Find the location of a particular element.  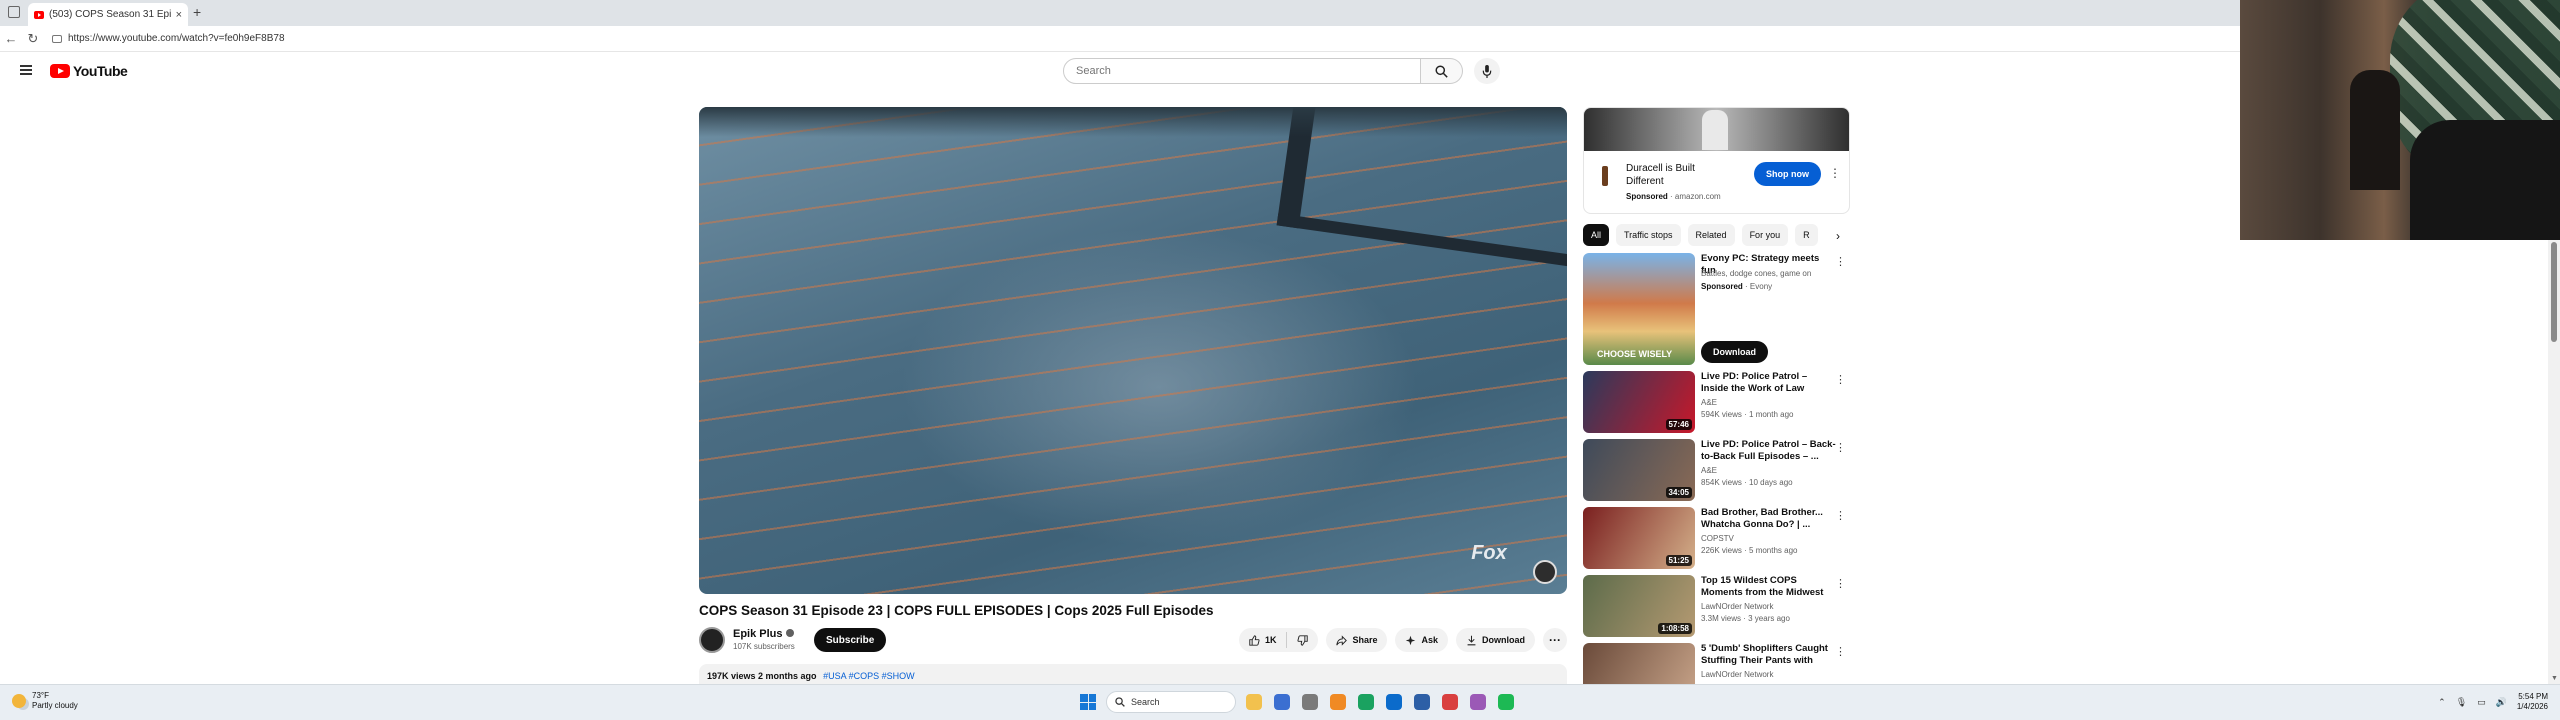

chip-related: Related is located at coordinates (1711, 235).